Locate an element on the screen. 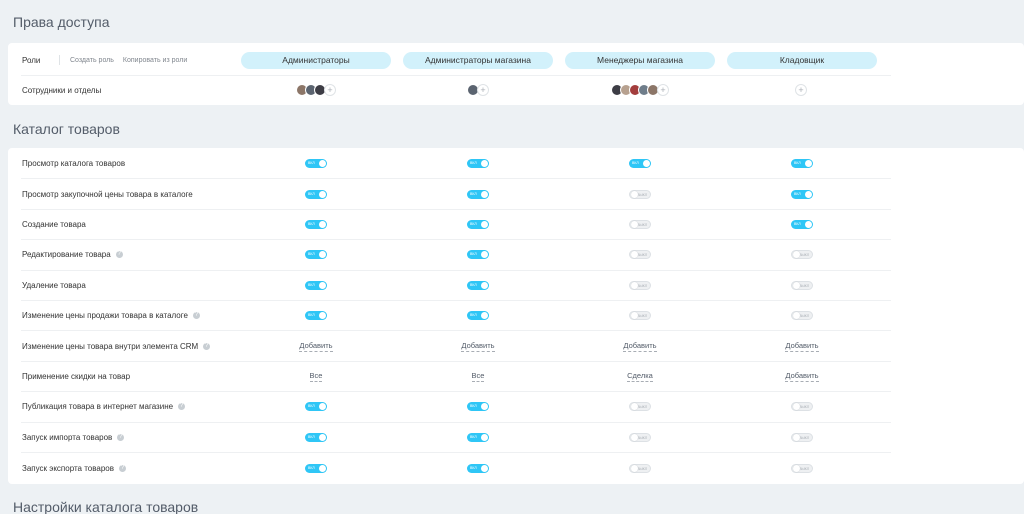 The height and width of the screenshot is (514, 1024). permission-label-text: Просмотр каталога товаров is located at coordinates (74, 164).